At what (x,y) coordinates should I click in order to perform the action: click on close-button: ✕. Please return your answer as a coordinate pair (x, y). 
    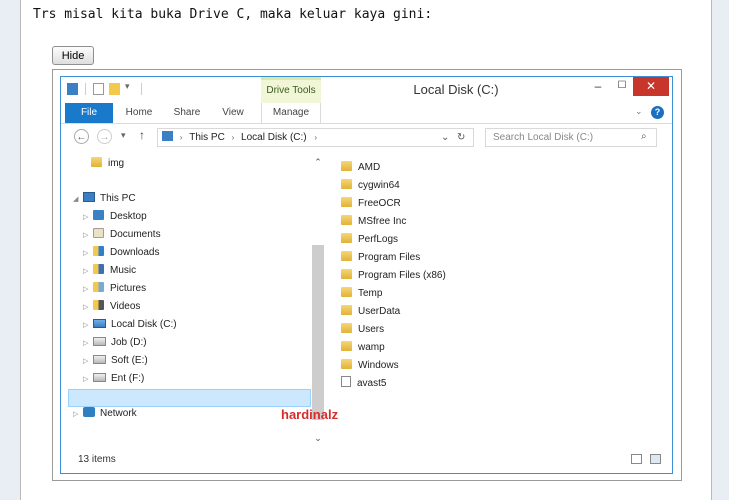
    Looking at the image, I should click on (651, 86).